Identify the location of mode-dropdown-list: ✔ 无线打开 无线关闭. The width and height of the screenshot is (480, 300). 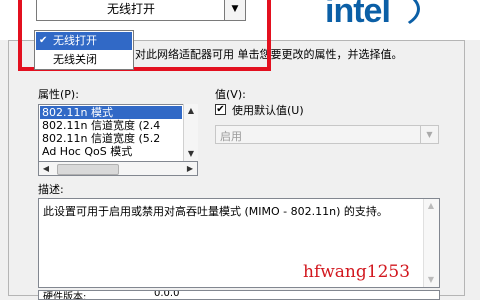
(84, 50).